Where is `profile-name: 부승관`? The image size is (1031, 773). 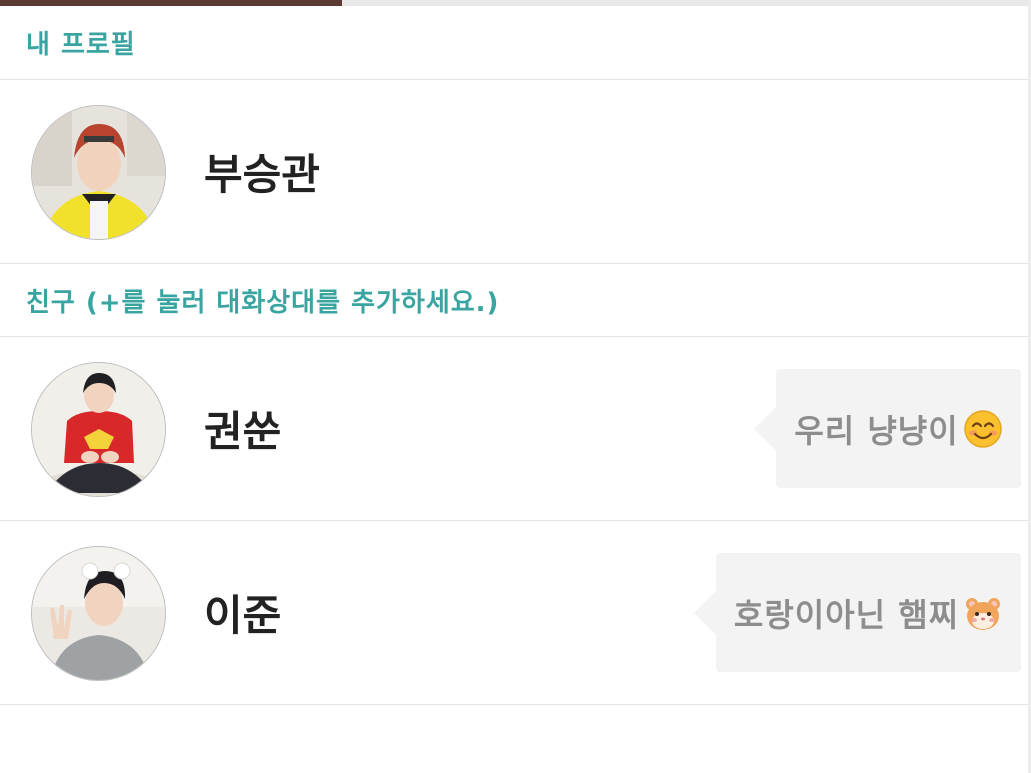
profile-name: 부승관 is located at coordinates (262, 174).